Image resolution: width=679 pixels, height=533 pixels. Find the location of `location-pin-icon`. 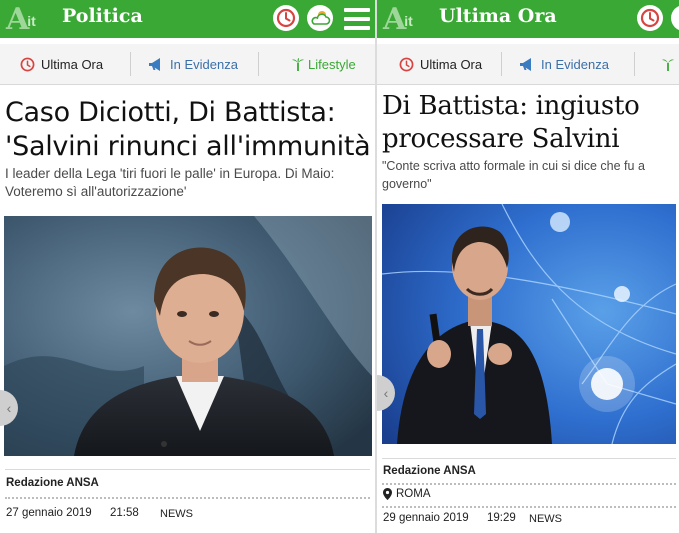

location-pin-icon is located at coordinates (387, 494).